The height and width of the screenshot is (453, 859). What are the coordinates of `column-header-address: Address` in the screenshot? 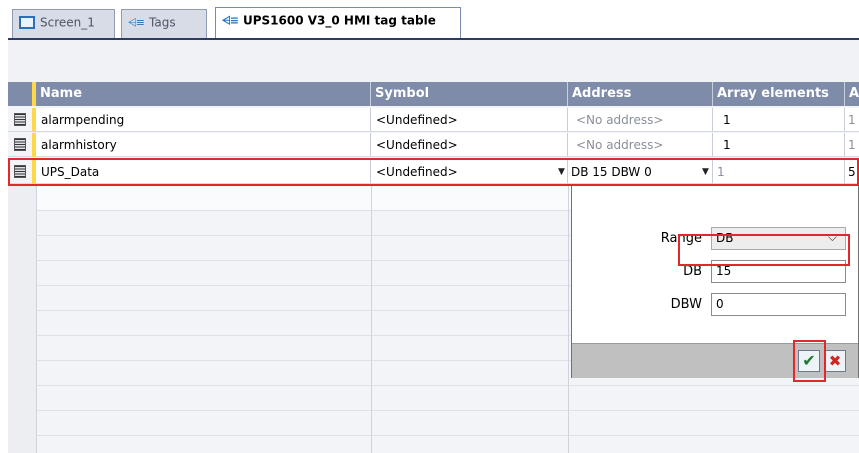 It's located at (640, 94).